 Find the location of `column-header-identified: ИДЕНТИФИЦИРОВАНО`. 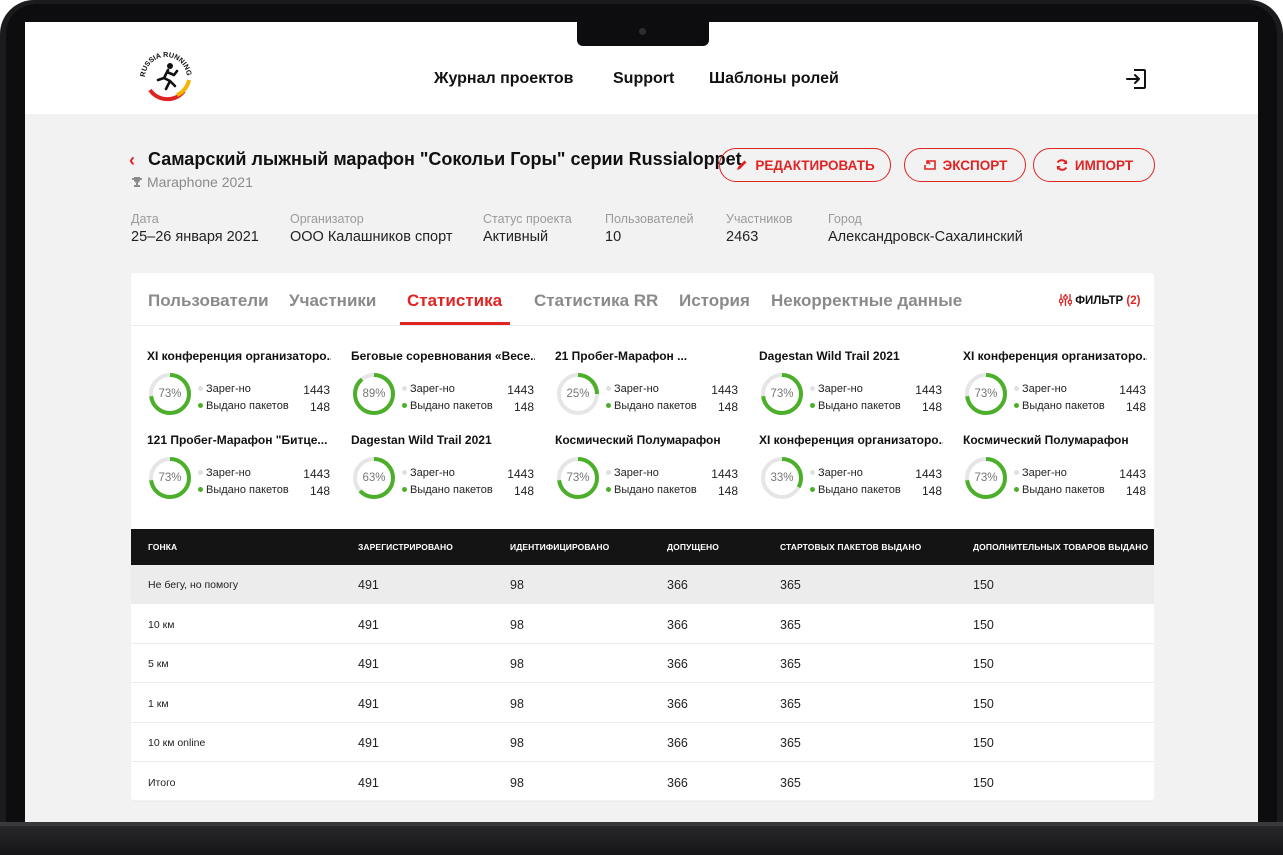

column-header-identified: ИДЕНТИФИЦИРОВАНО is located at coordinates (559, 547).